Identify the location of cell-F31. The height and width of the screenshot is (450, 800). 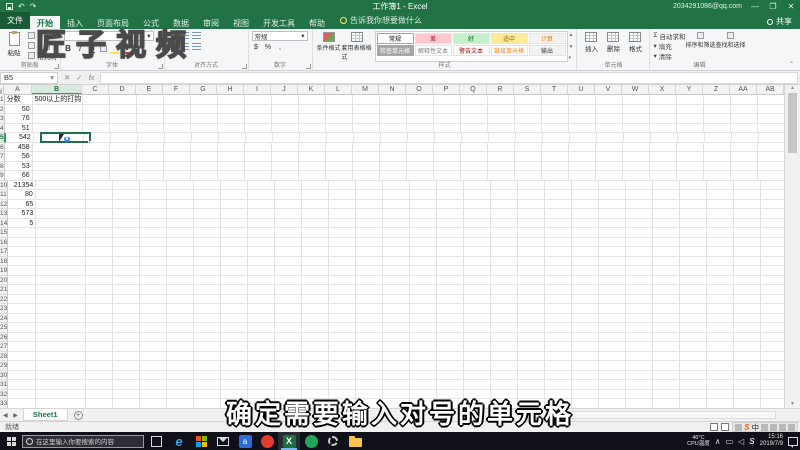
(181, 385).